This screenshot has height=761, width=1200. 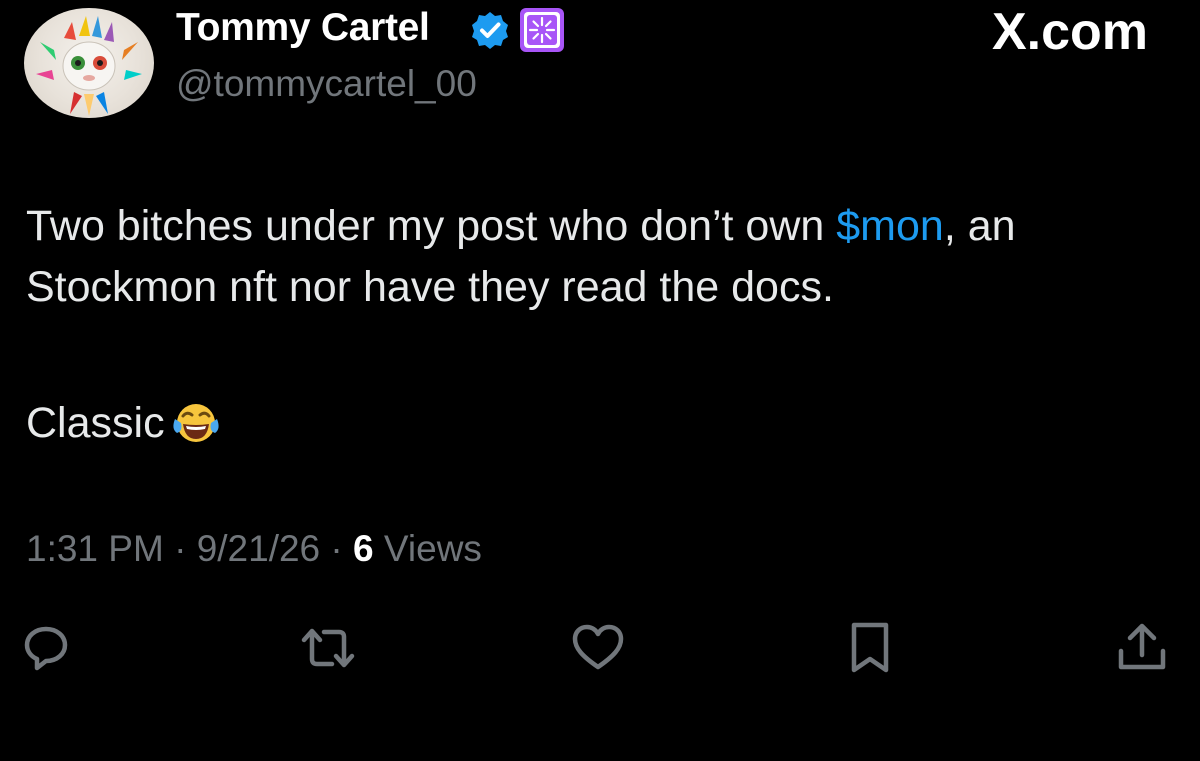 I want to click on bookmark-button, so click(x=870, y=648).